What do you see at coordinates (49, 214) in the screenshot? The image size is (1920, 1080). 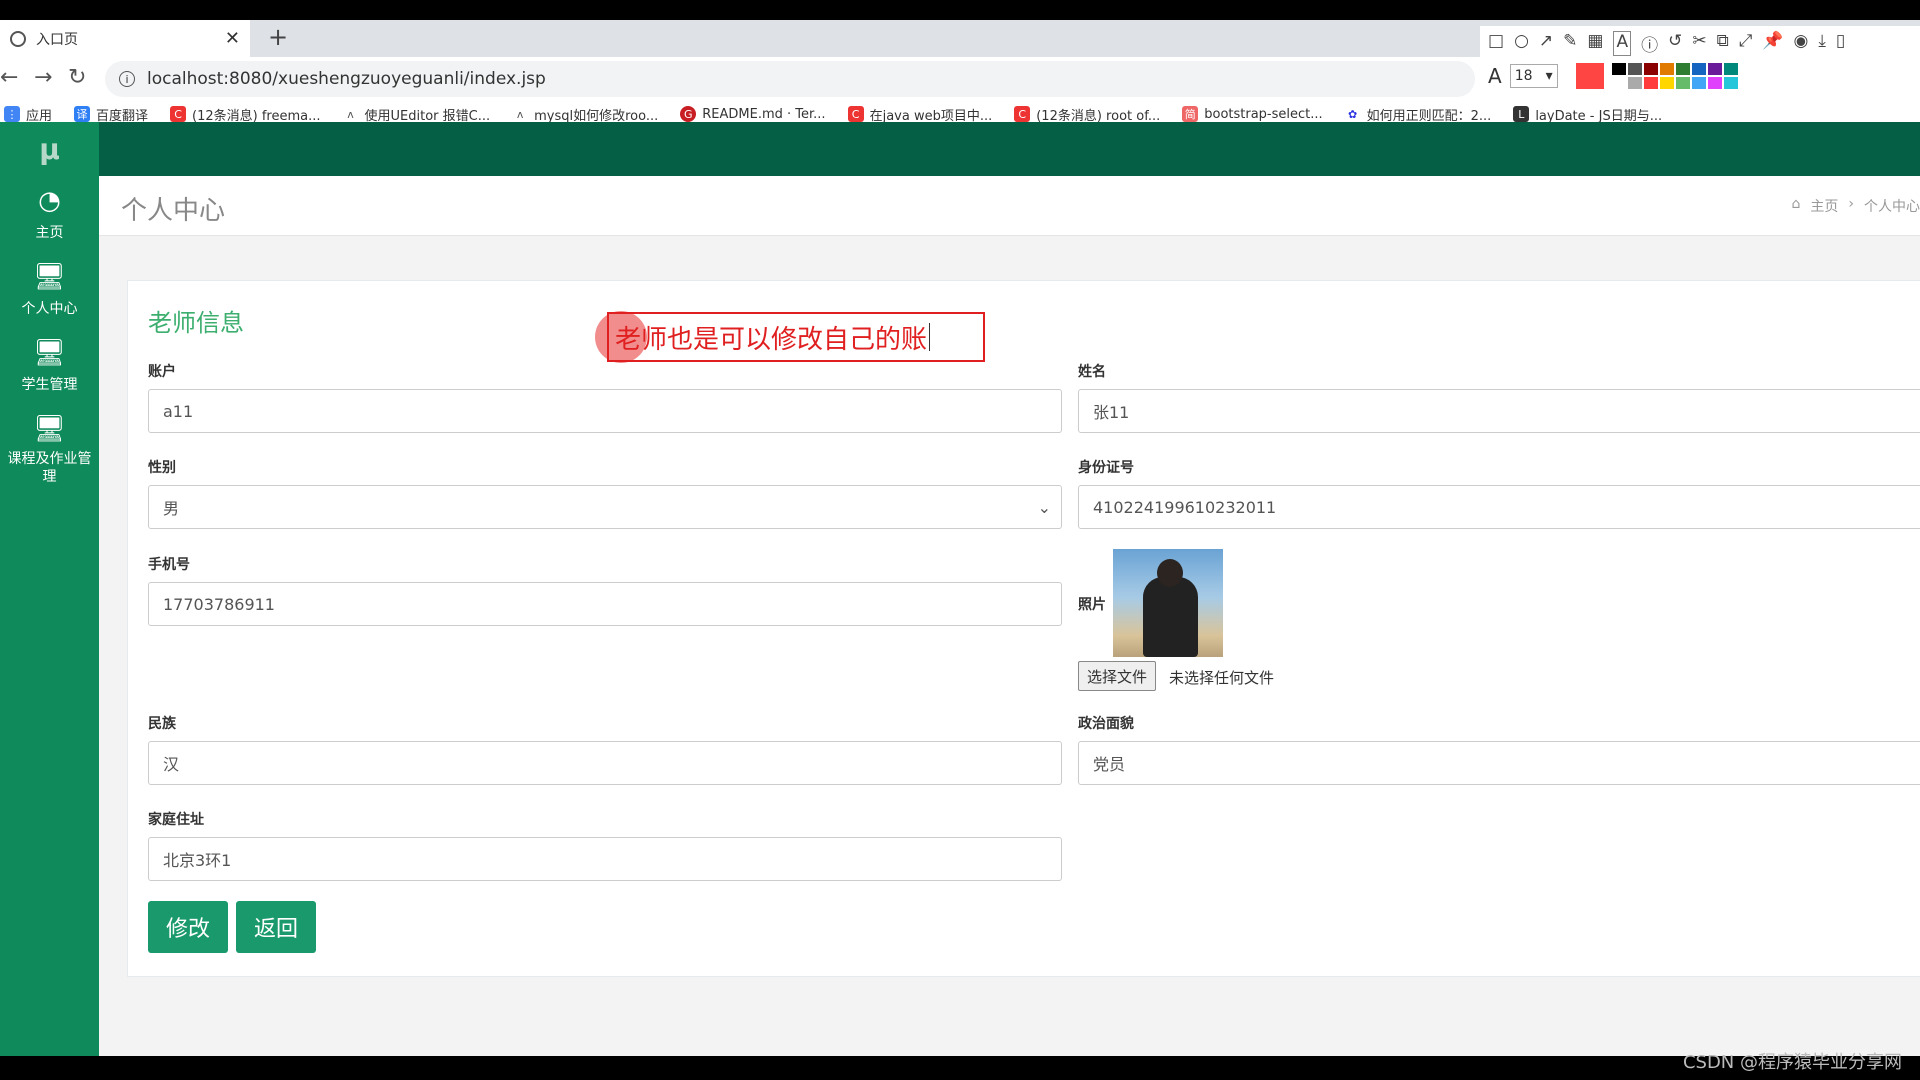 I see `sidebar-item-home: ◔ 主页` at bounding box center [49, 214].